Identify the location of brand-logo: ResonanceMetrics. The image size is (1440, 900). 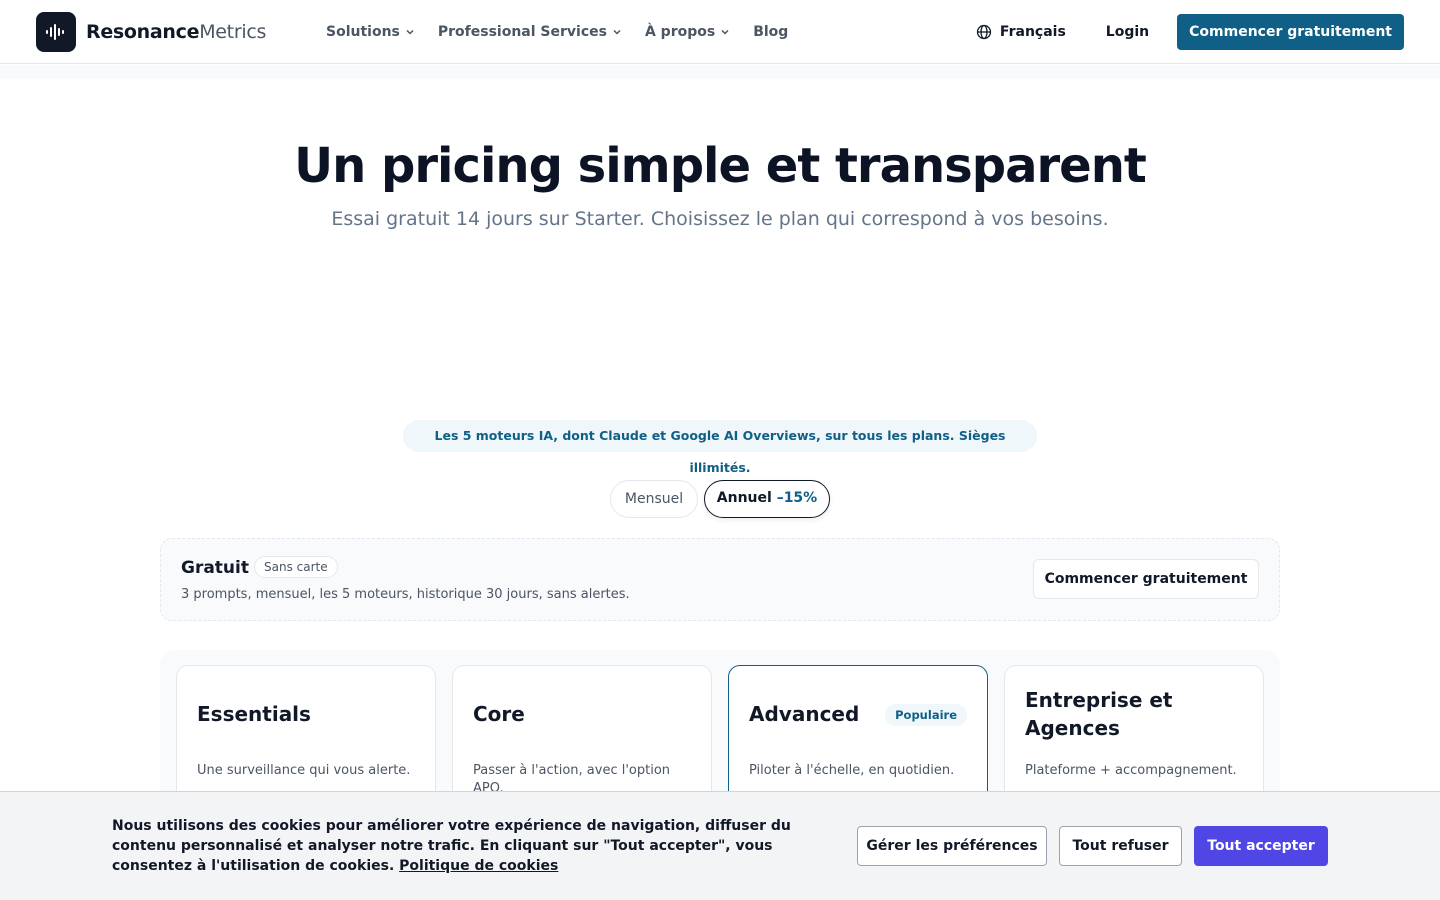
(151, 32).